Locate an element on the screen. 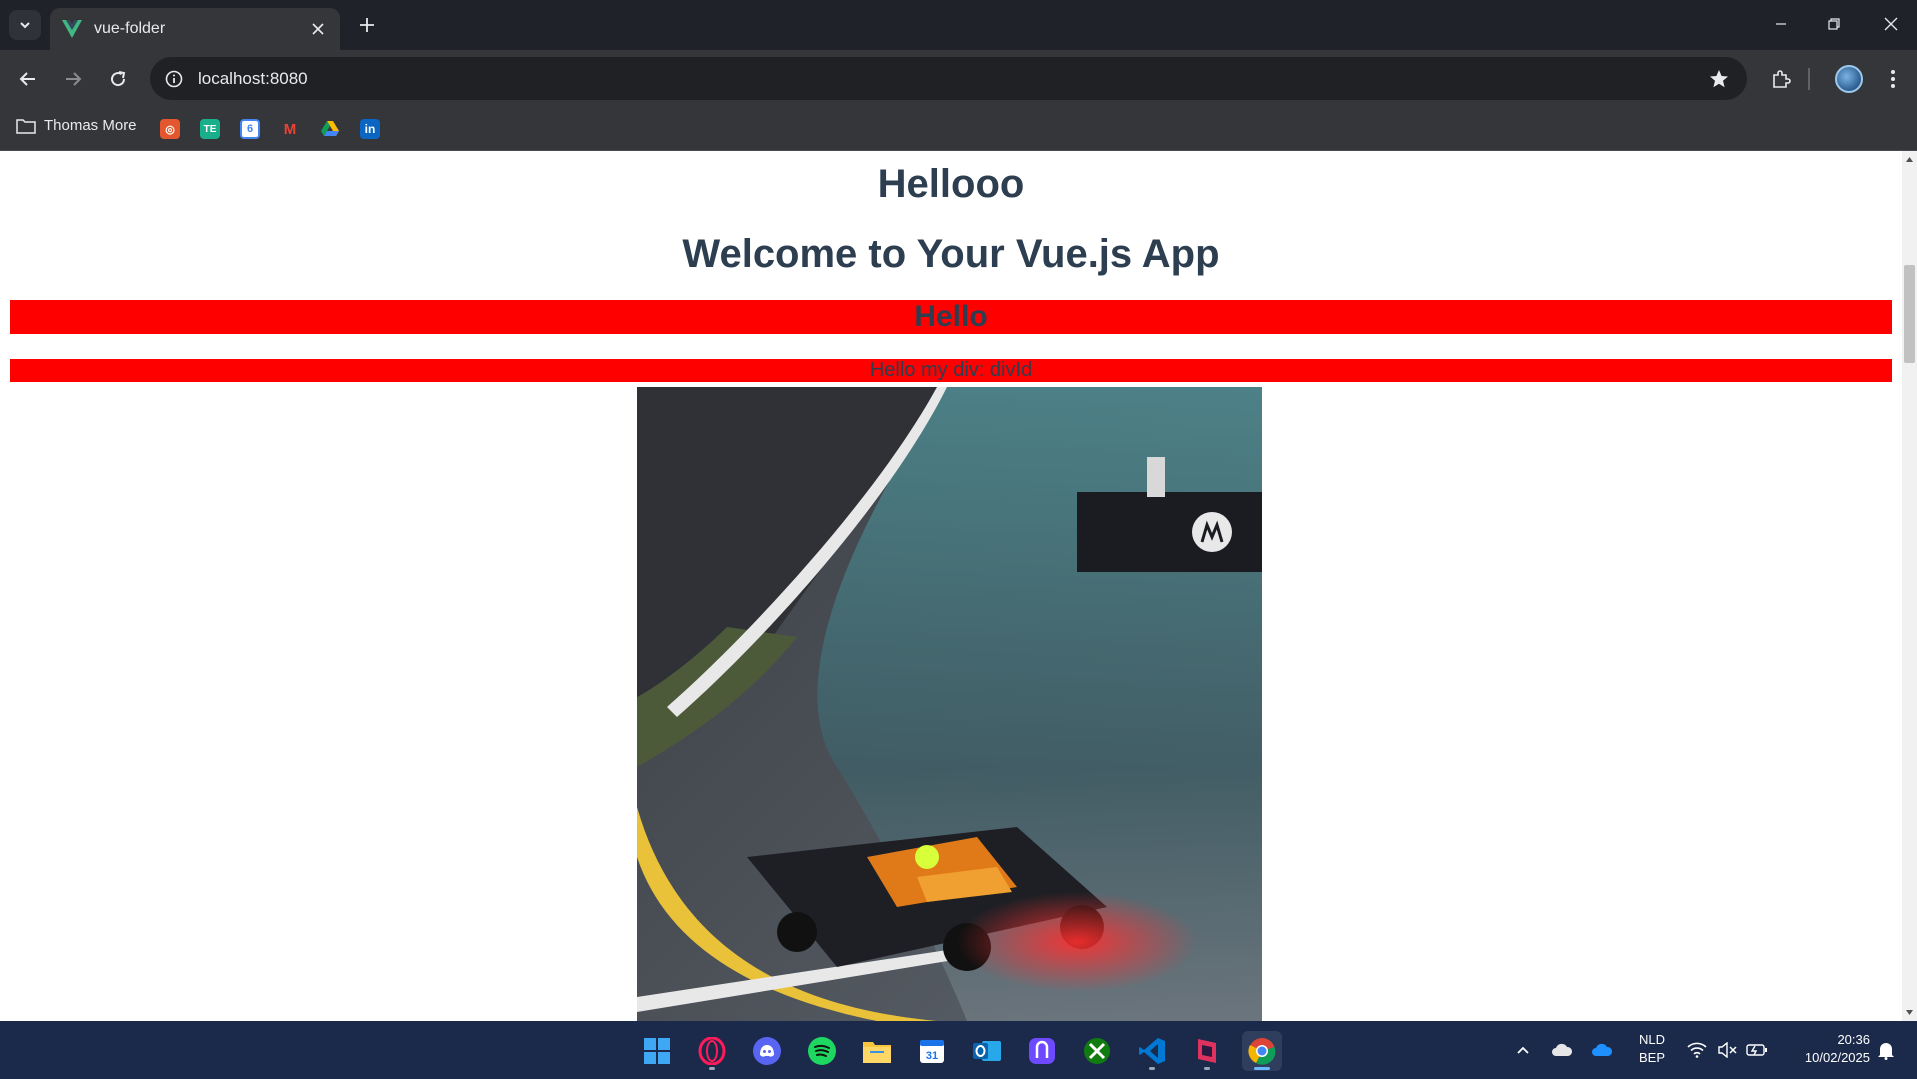 This screenshot has width=1917, height=1079. plus-icon is located at coordinates (367, 25).